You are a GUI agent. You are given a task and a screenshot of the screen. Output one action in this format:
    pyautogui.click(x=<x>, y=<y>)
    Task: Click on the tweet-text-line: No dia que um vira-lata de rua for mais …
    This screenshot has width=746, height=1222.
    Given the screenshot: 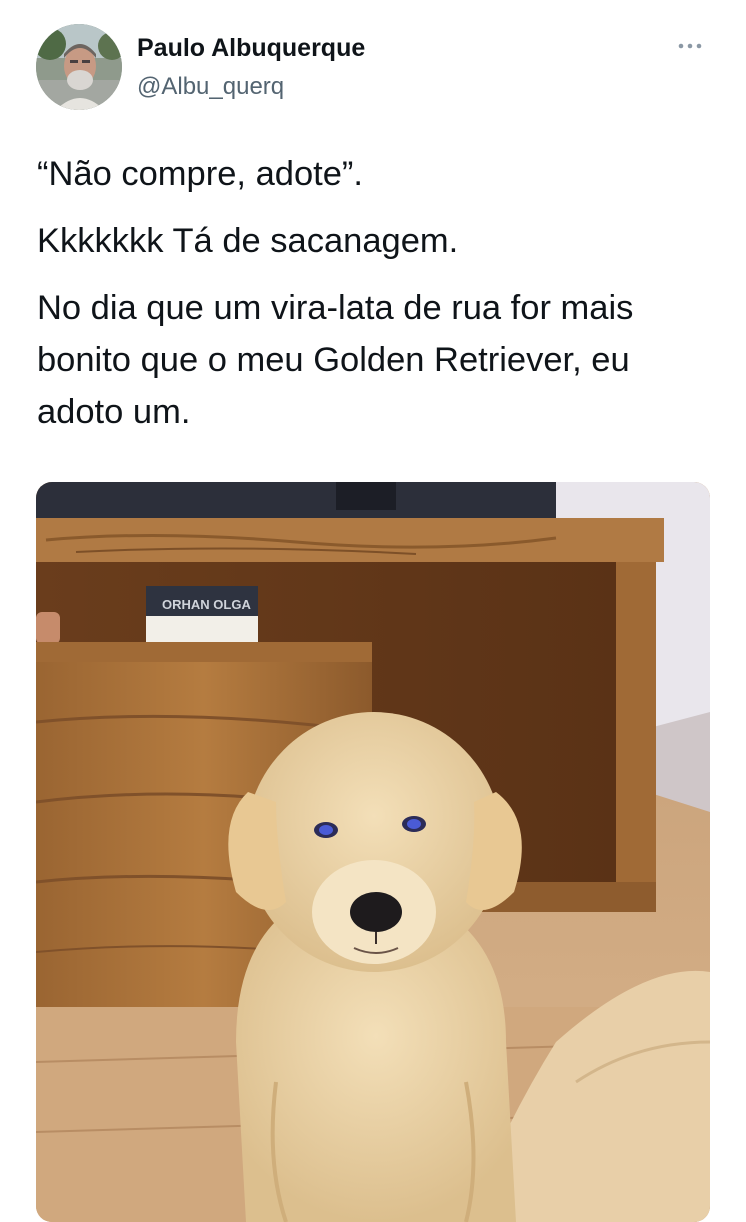 What is the action you would take?
    pyautogui.click(x=335, y=360)
    